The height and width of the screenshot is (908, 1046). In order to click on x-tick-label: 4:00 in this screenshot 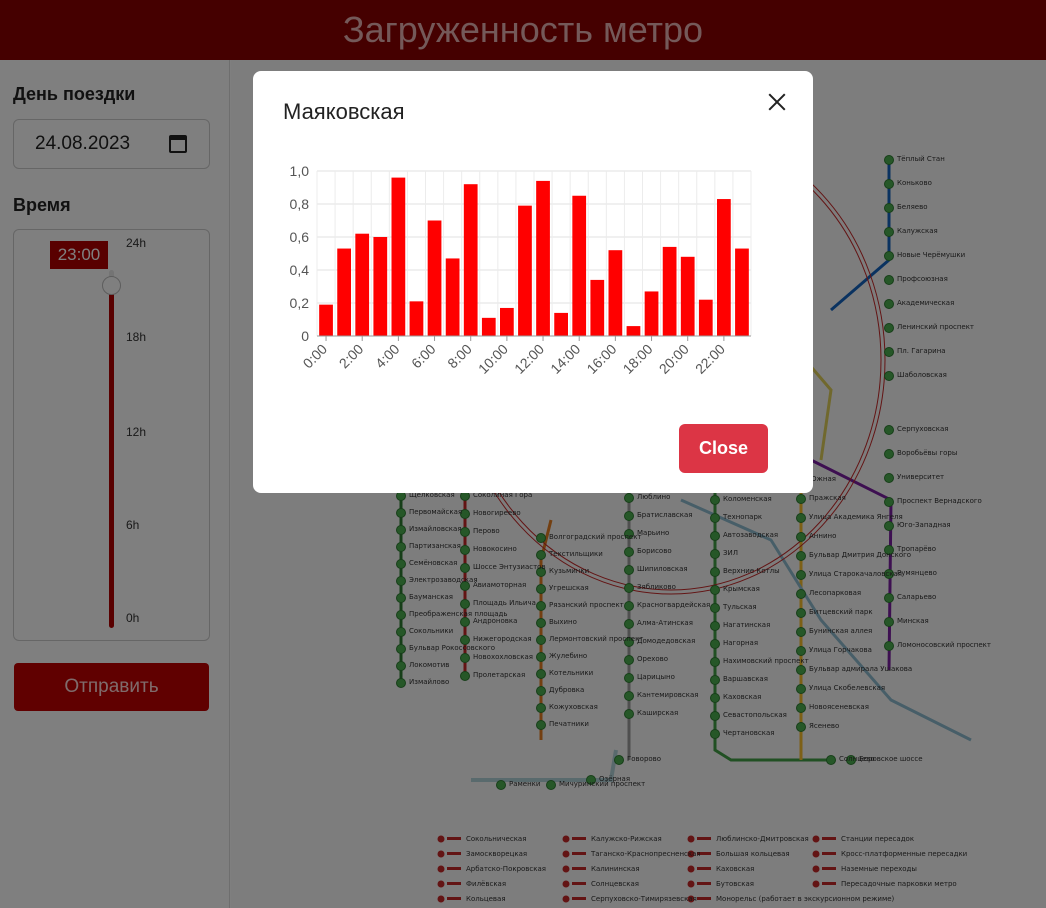, I will do `click(387, 356)`.